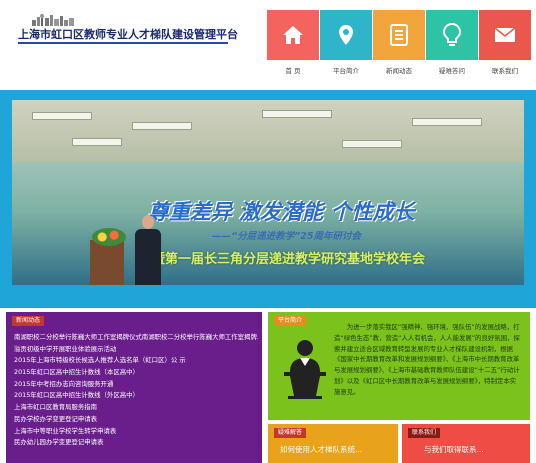 The image size is (536, 463). Describe the element at coordinates (148, 222) in the screenshot. I see `speaker-head` at that location.